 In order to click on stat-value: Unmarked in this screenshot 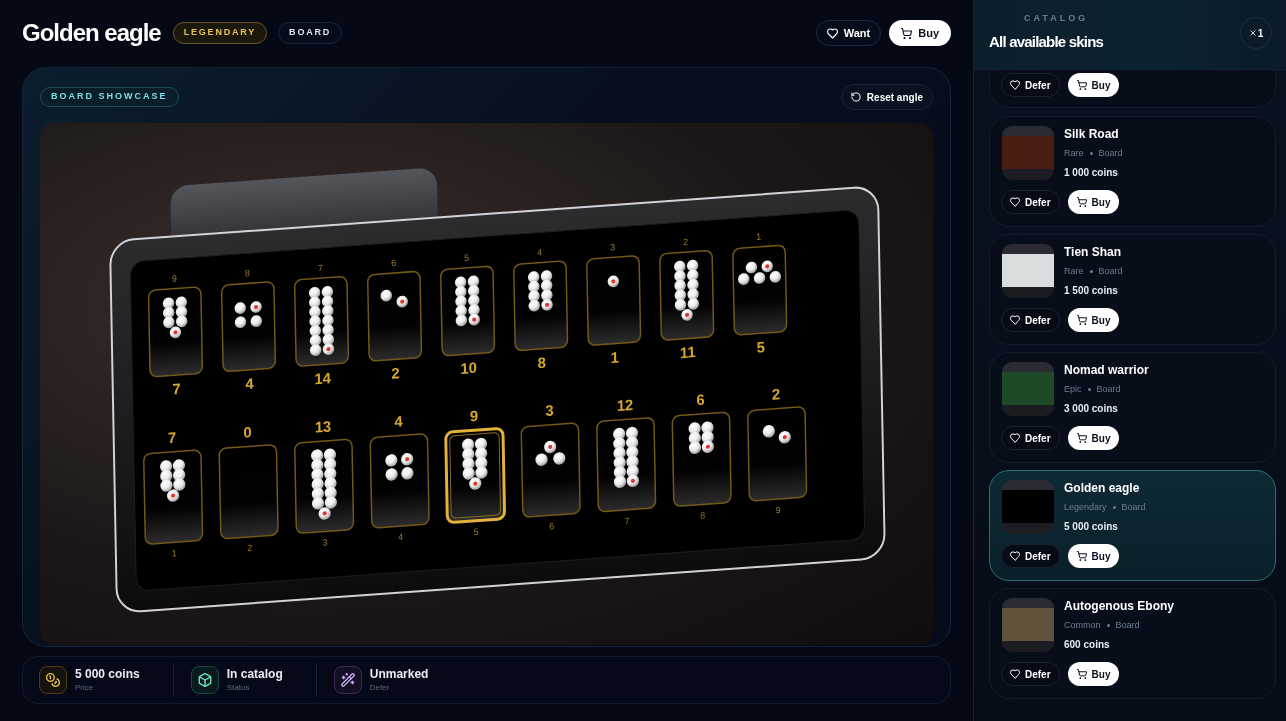, I will do `click(399, 674)`.